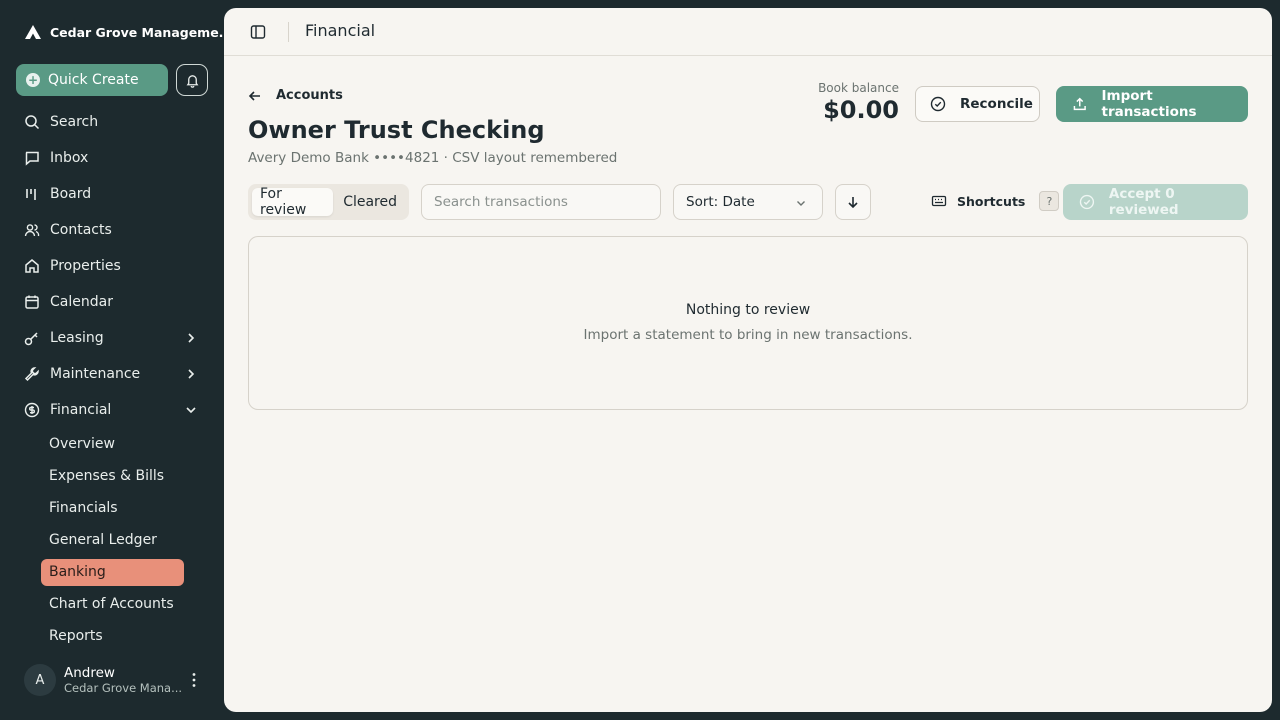 The image size is (1280, 720). I want to click on accept-label: Accept 0 reviewed, so click(1143, 202).